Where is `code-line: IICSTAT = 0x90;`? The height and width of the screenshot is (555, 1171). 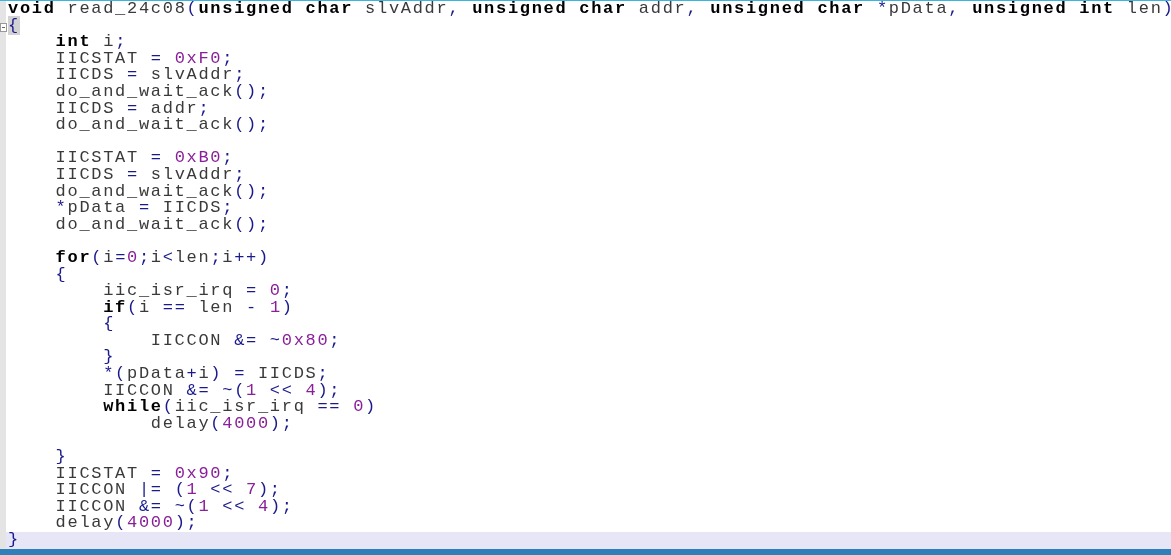
code-line: IICSTAT = 0x90; is located at coordinates (144, 474).